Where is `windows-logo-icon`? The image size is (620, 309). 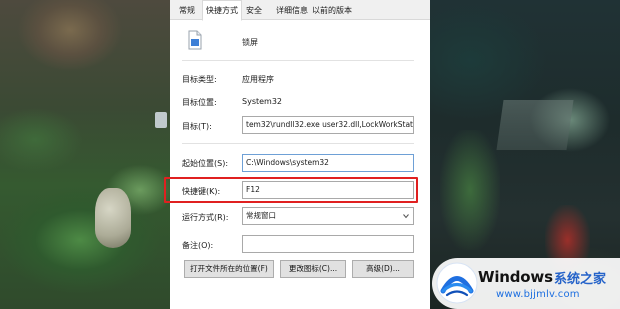
windows-logo-icon is located at coordinates (457, 283).